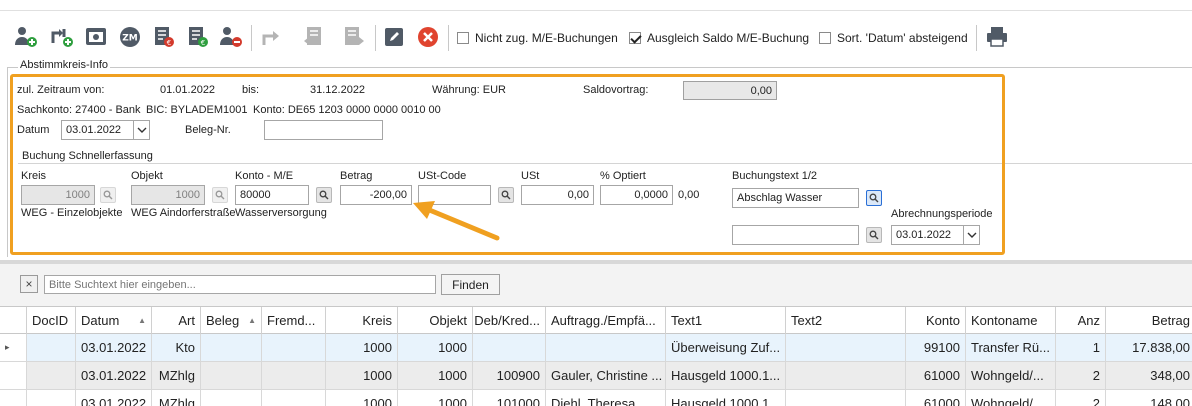  Describe the element at coordinates (72, 213) in the screenshot. I see `kreis-description: WEG - Einzelobjekte` at that location.